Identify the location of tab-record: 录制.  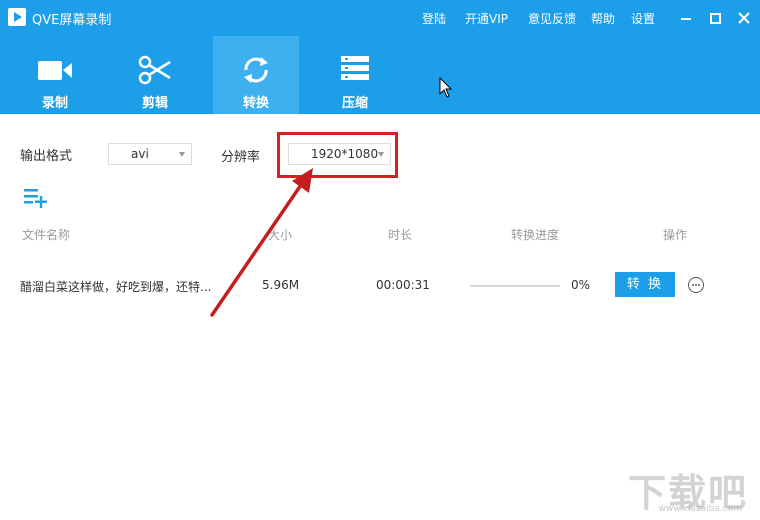
(55, 75).